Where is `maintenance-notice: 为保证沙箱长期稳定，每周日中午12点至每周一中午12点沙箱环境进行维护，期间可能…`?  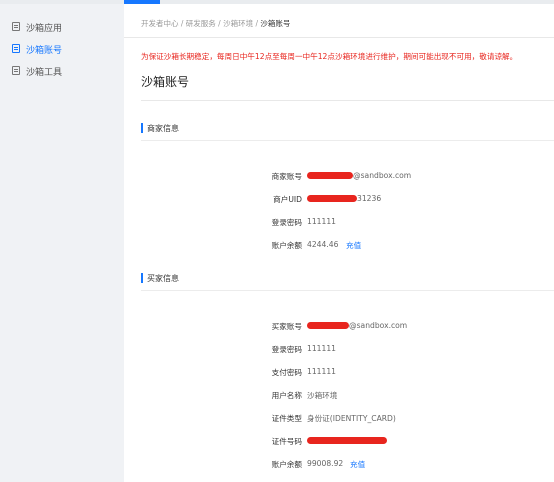 maintenance-notice: 为保证沙箱长期稳定，每周日中午12点至每周一中午12点沙箱环境进行维护，期间可能… is located at coordinates (329, 56).